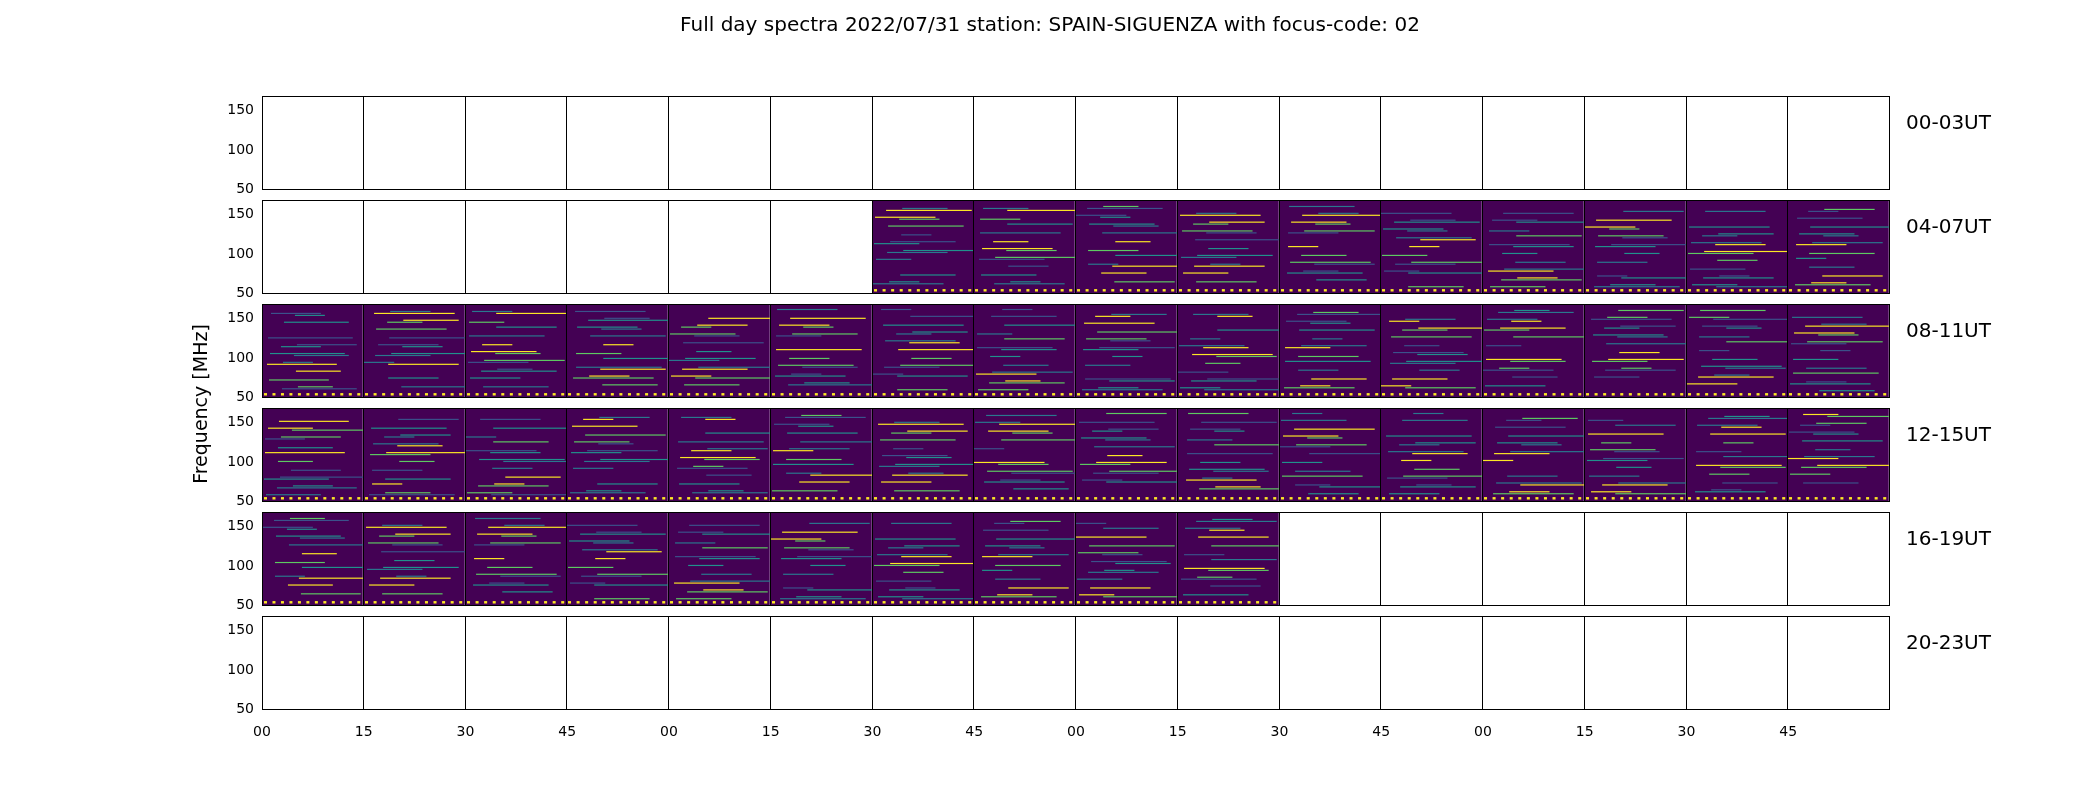 This screenshot has height=800, width=2100. I want to click on row-time-label: 00-03UT, so click(1948, 122).